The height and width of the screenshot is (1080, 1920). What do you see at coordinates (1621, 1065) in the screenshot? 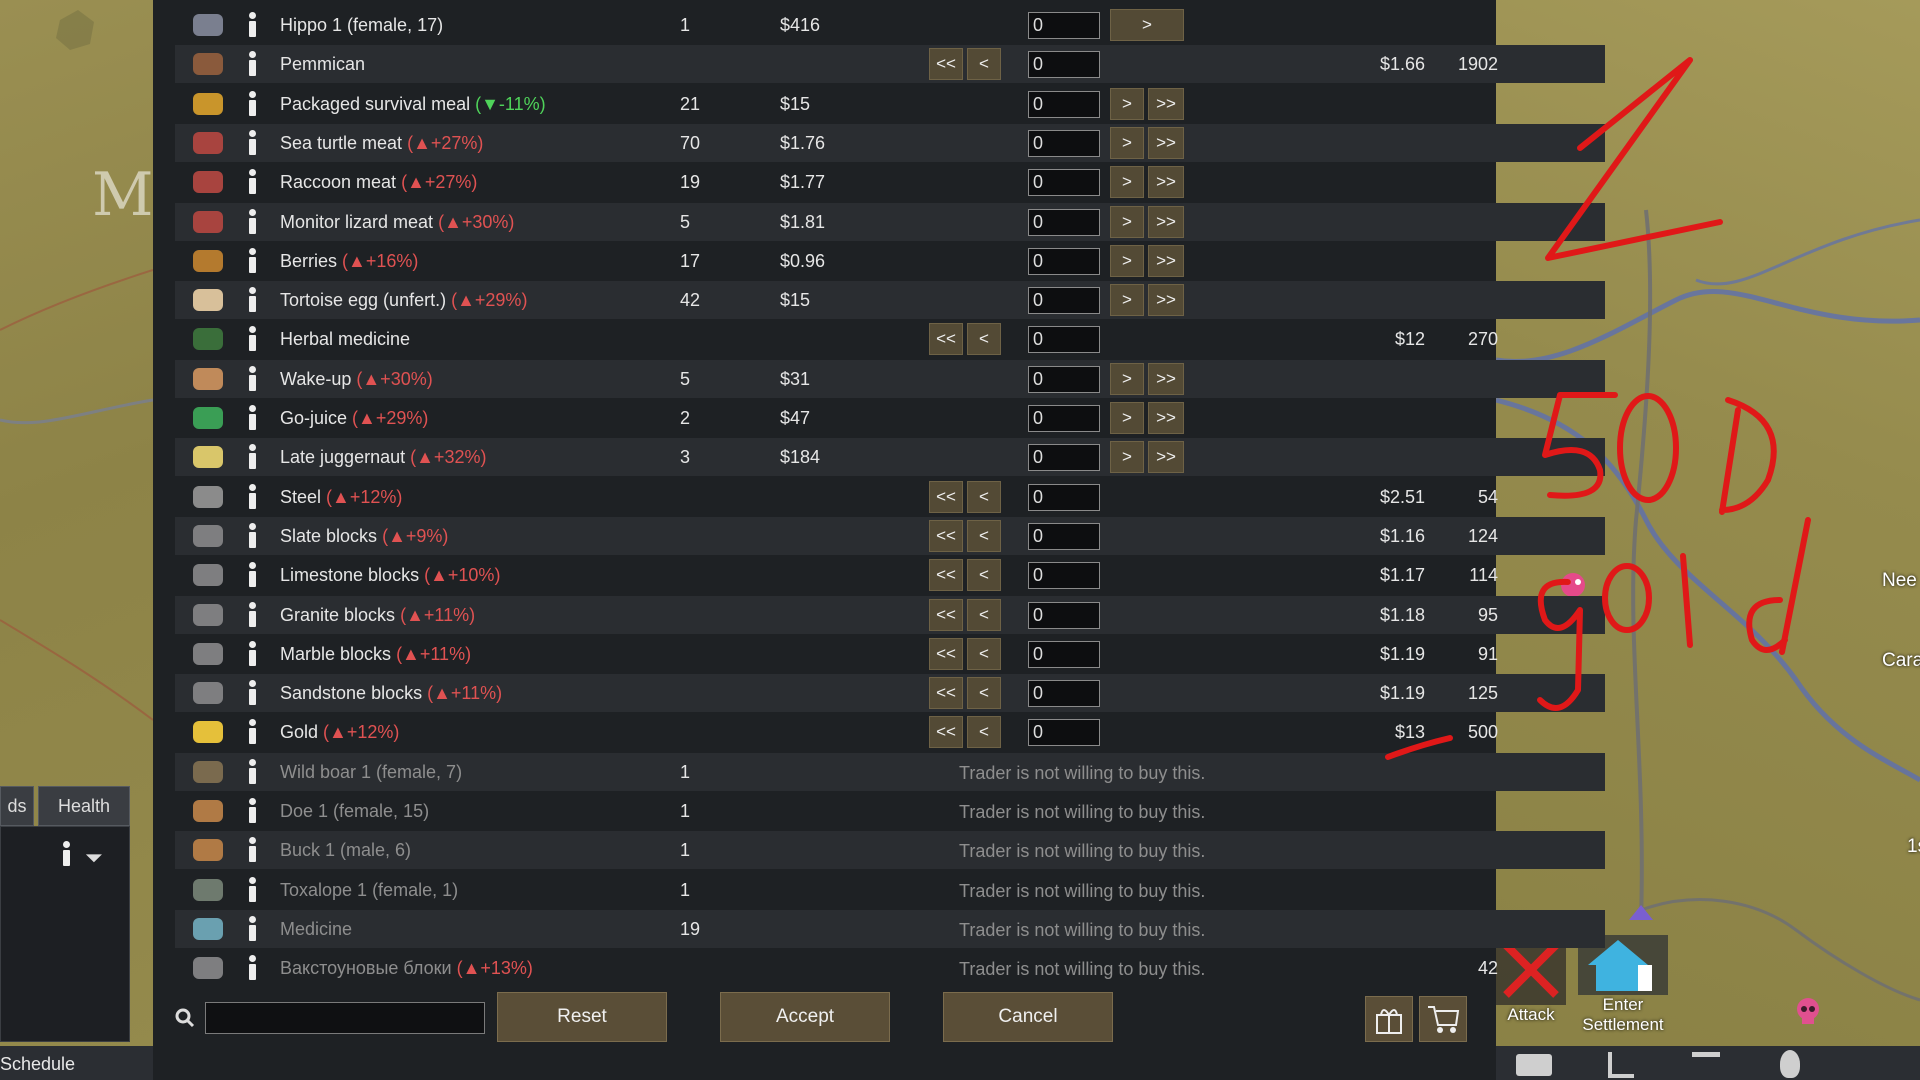
I see `chart-icon` at bounding box center [1621, 1065].